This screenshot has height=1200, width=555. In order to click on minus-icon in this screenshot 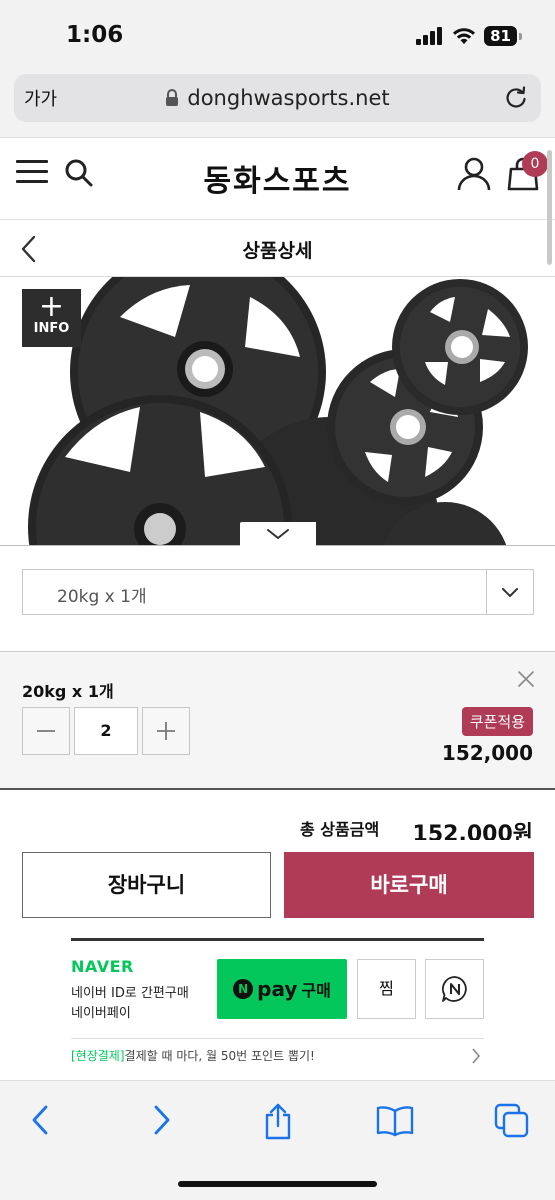, I will do `click(46, 731)`.